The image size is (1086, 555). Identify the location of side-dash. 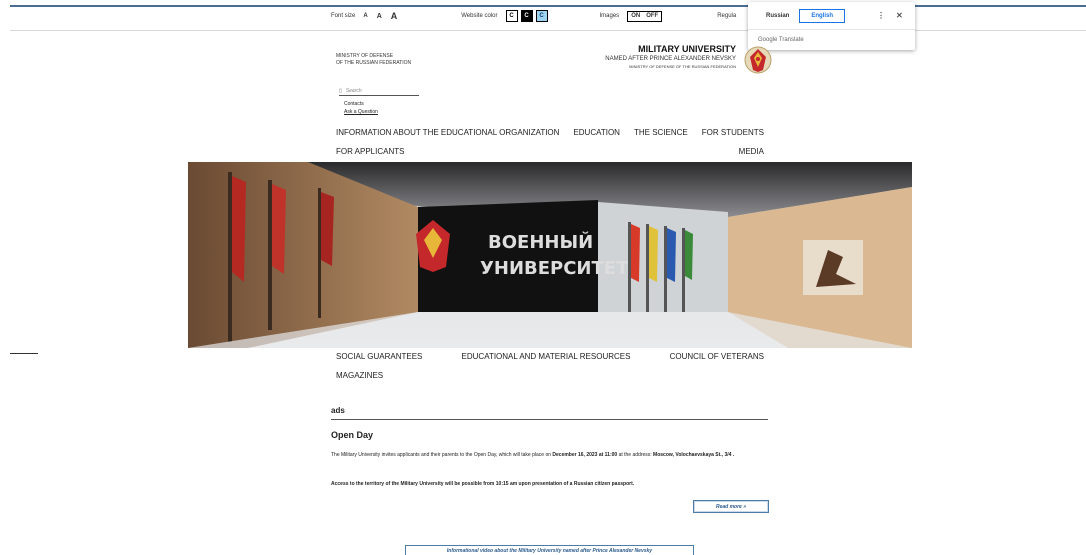
(24, 353).